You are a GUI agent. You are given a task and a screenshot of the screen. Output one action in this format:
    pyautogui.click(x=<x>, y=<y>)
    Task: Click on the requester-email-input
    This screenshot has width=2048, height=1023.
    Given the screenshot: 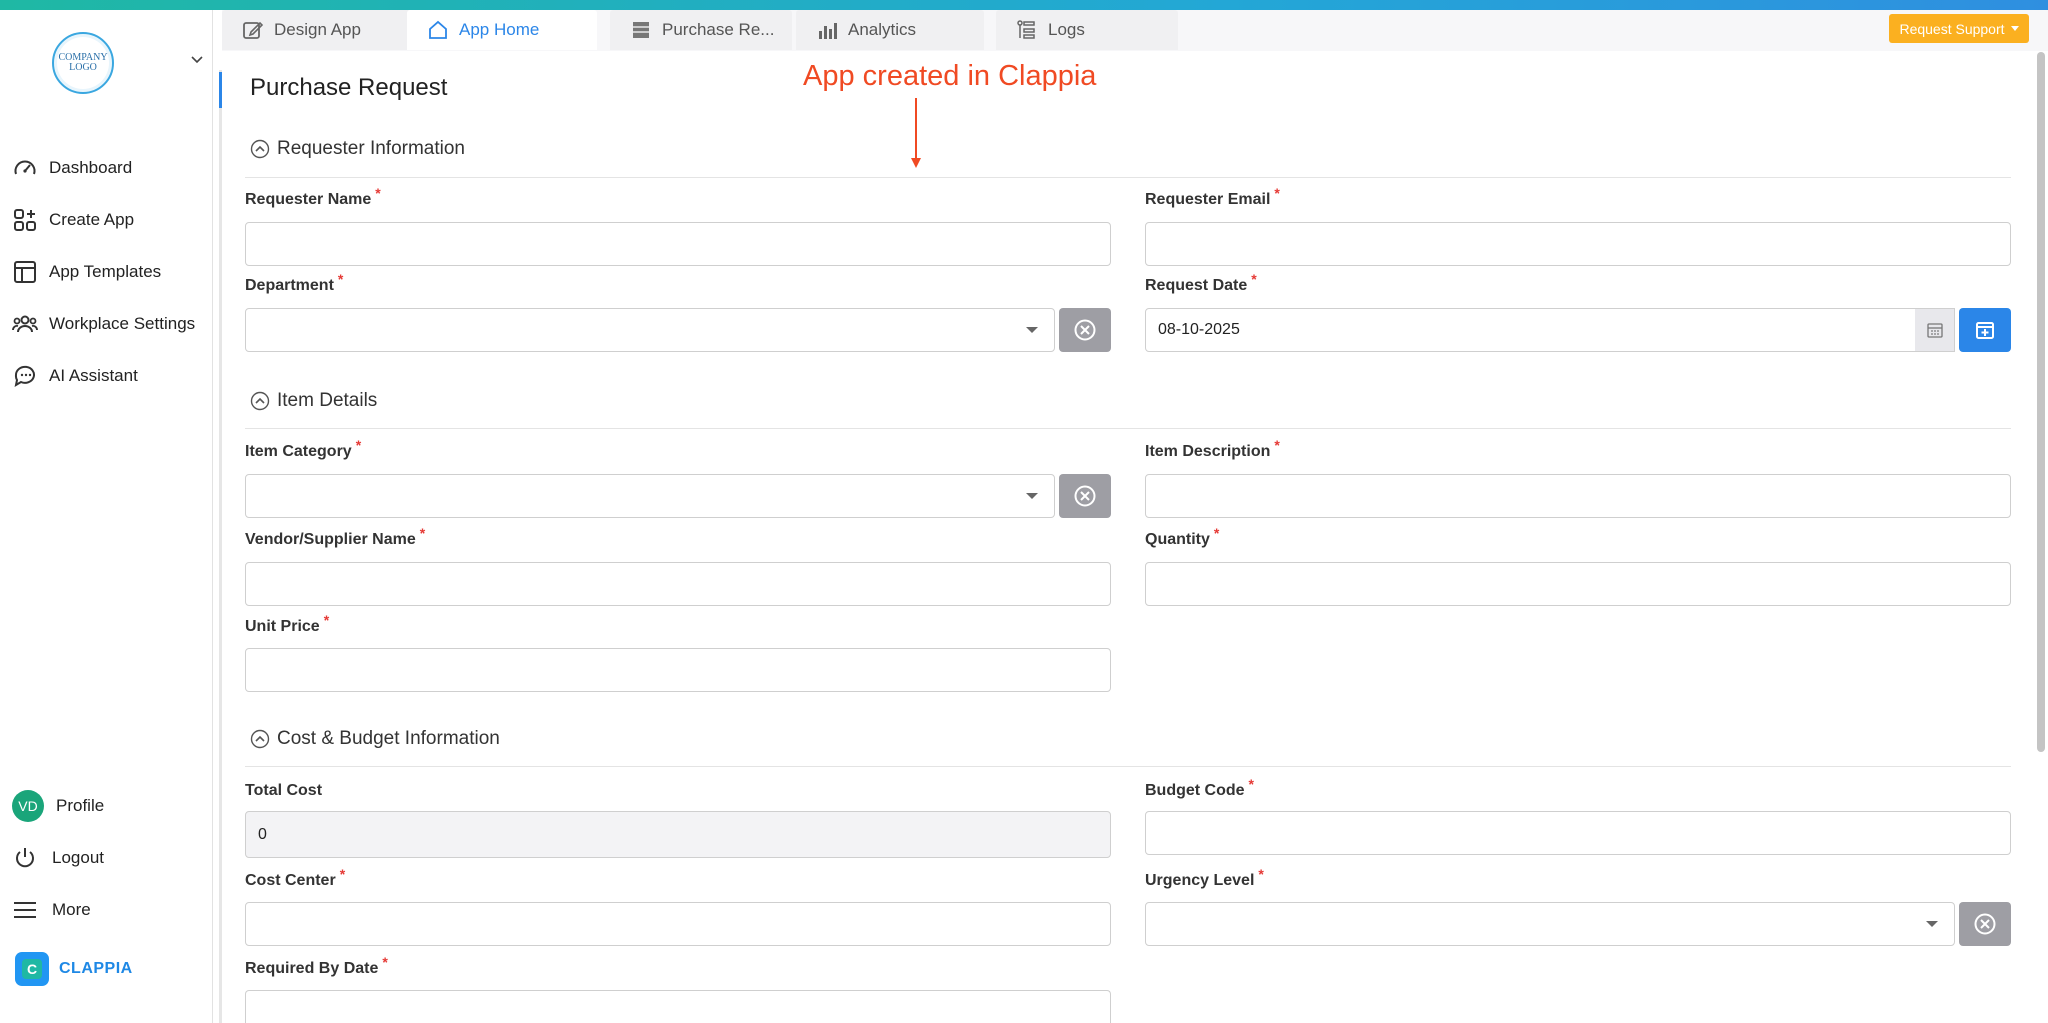 What is the action you would take?
    pyautogui.click(x=1578, y=244)
    